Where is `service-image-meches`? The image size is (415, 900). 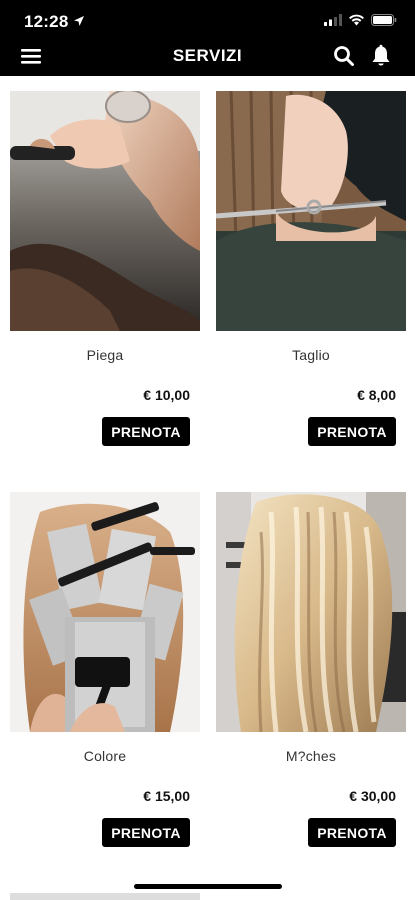
service-image-meches is located at coordinates (311, 612).